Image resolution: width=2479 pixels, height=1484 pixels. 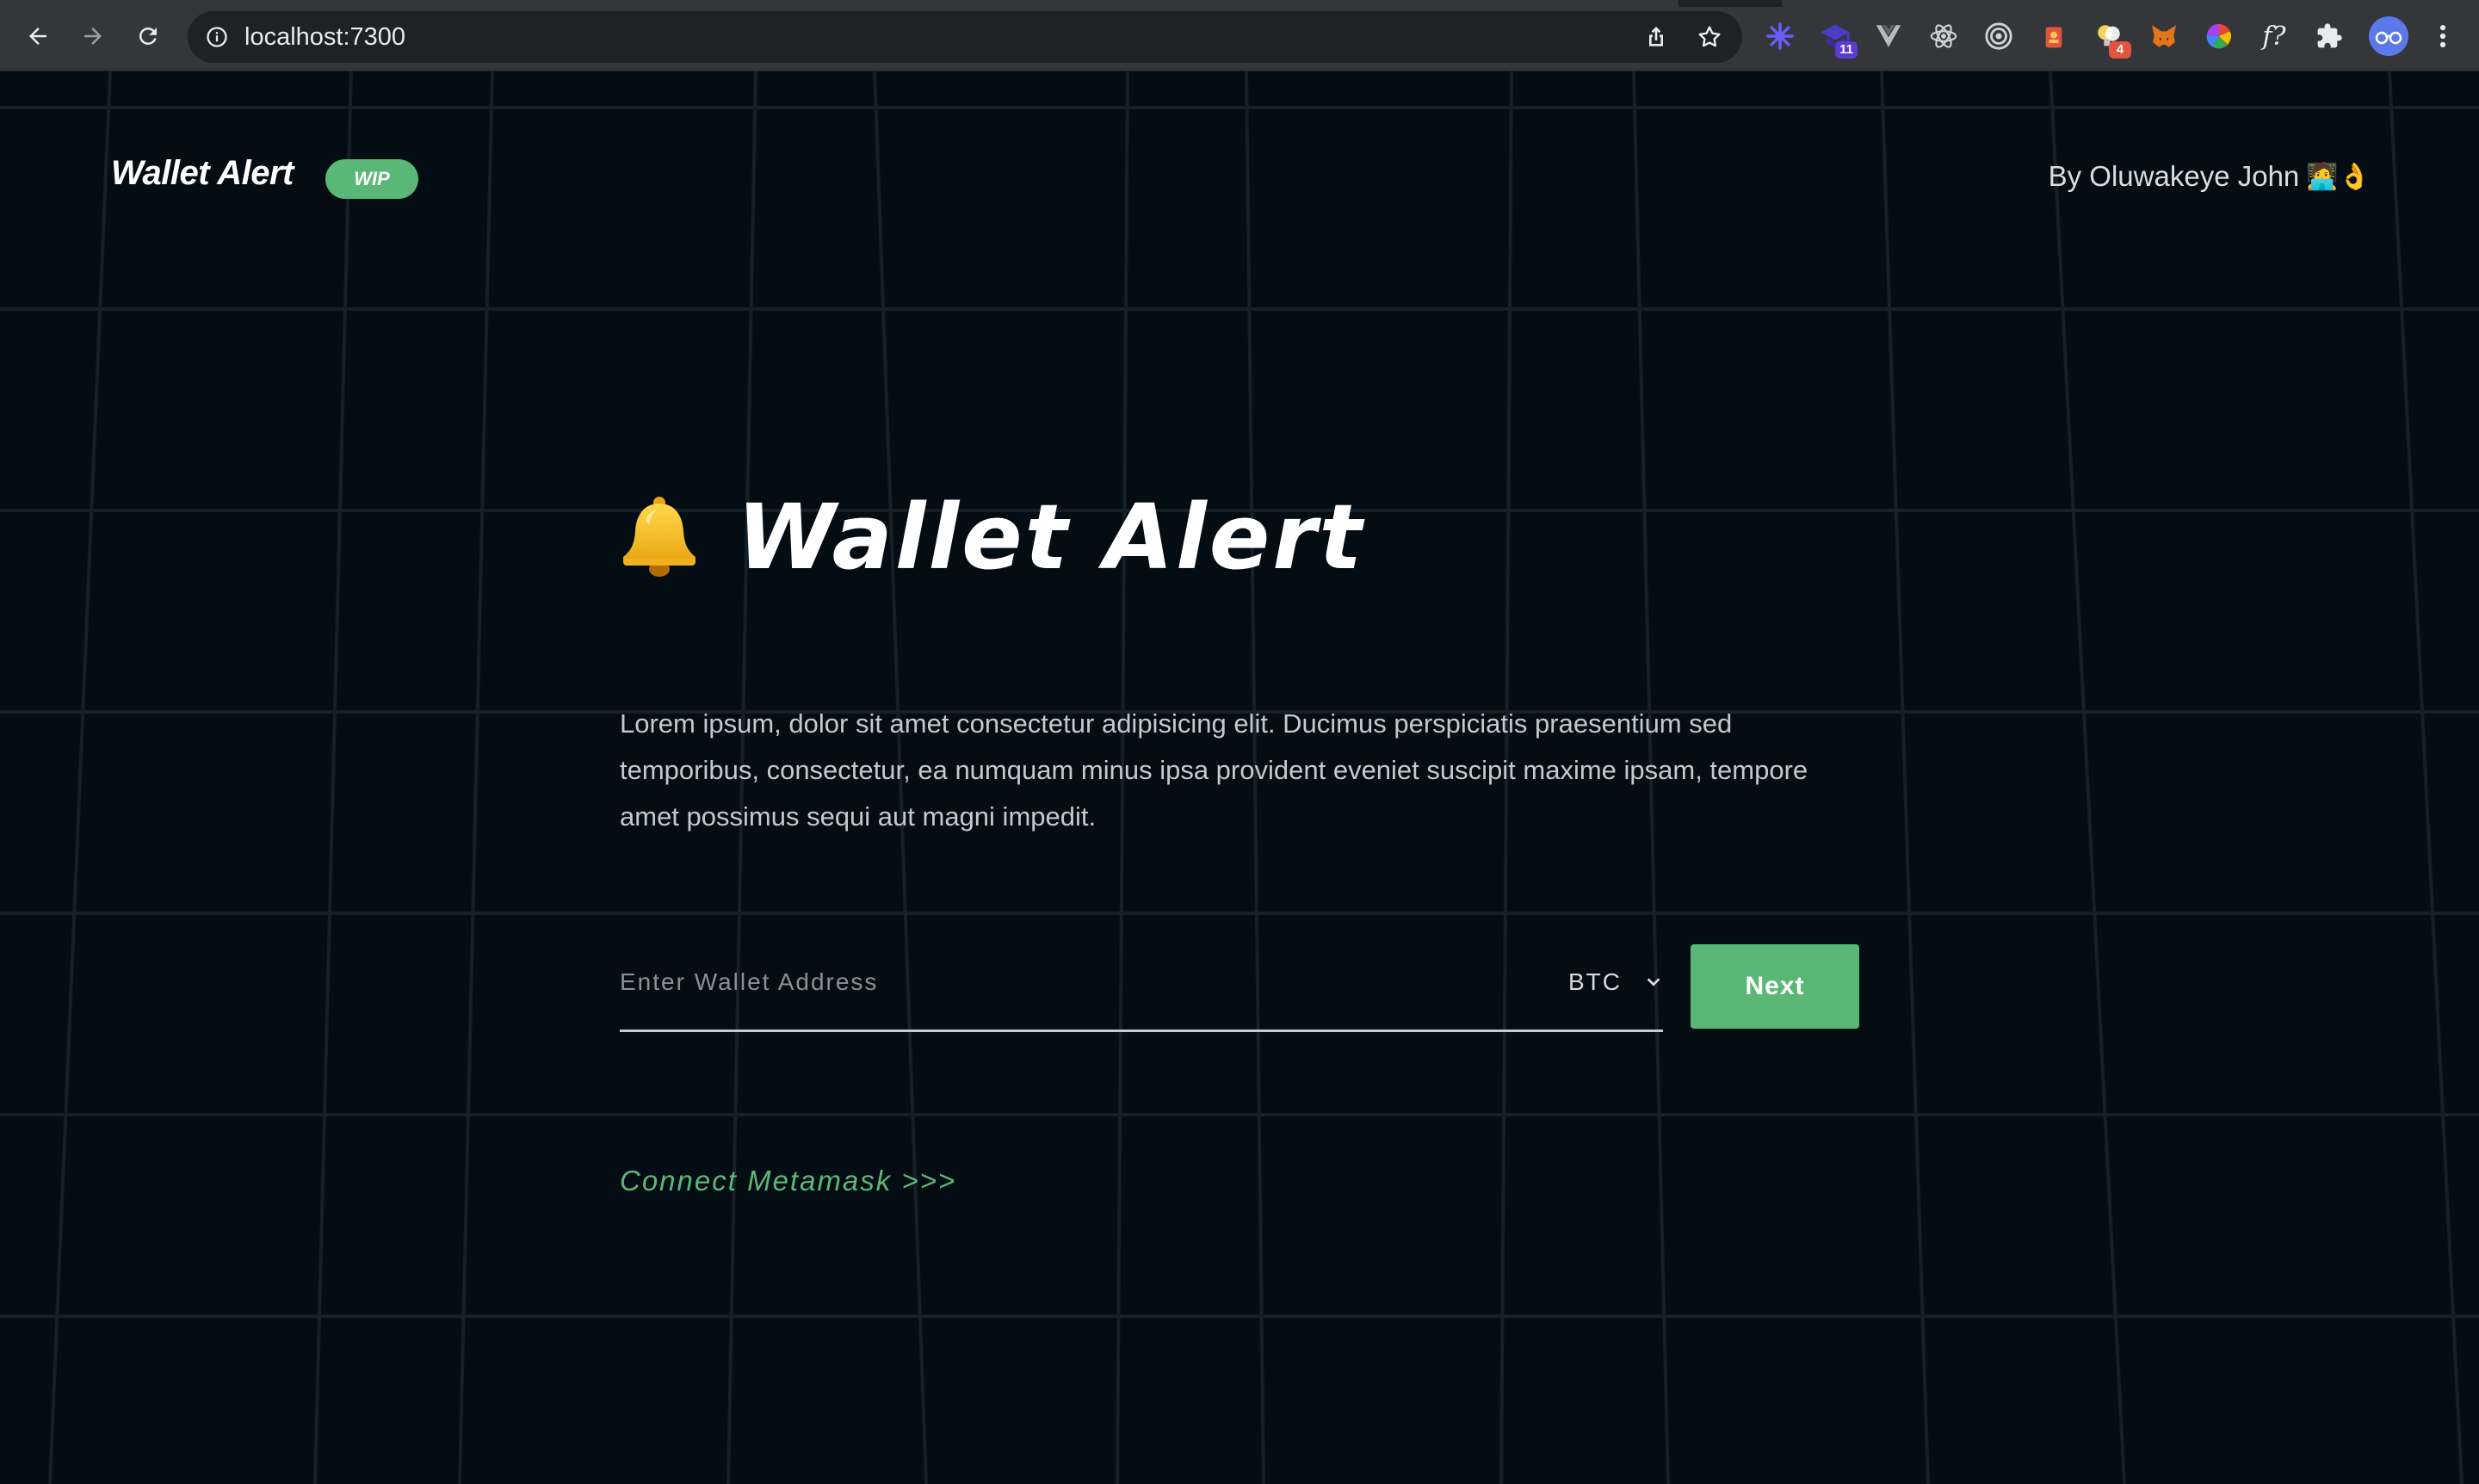 What do you see at coordinates (839, 3) in the screenshot?
I see `active-tab` at bounding box center [839, 3].